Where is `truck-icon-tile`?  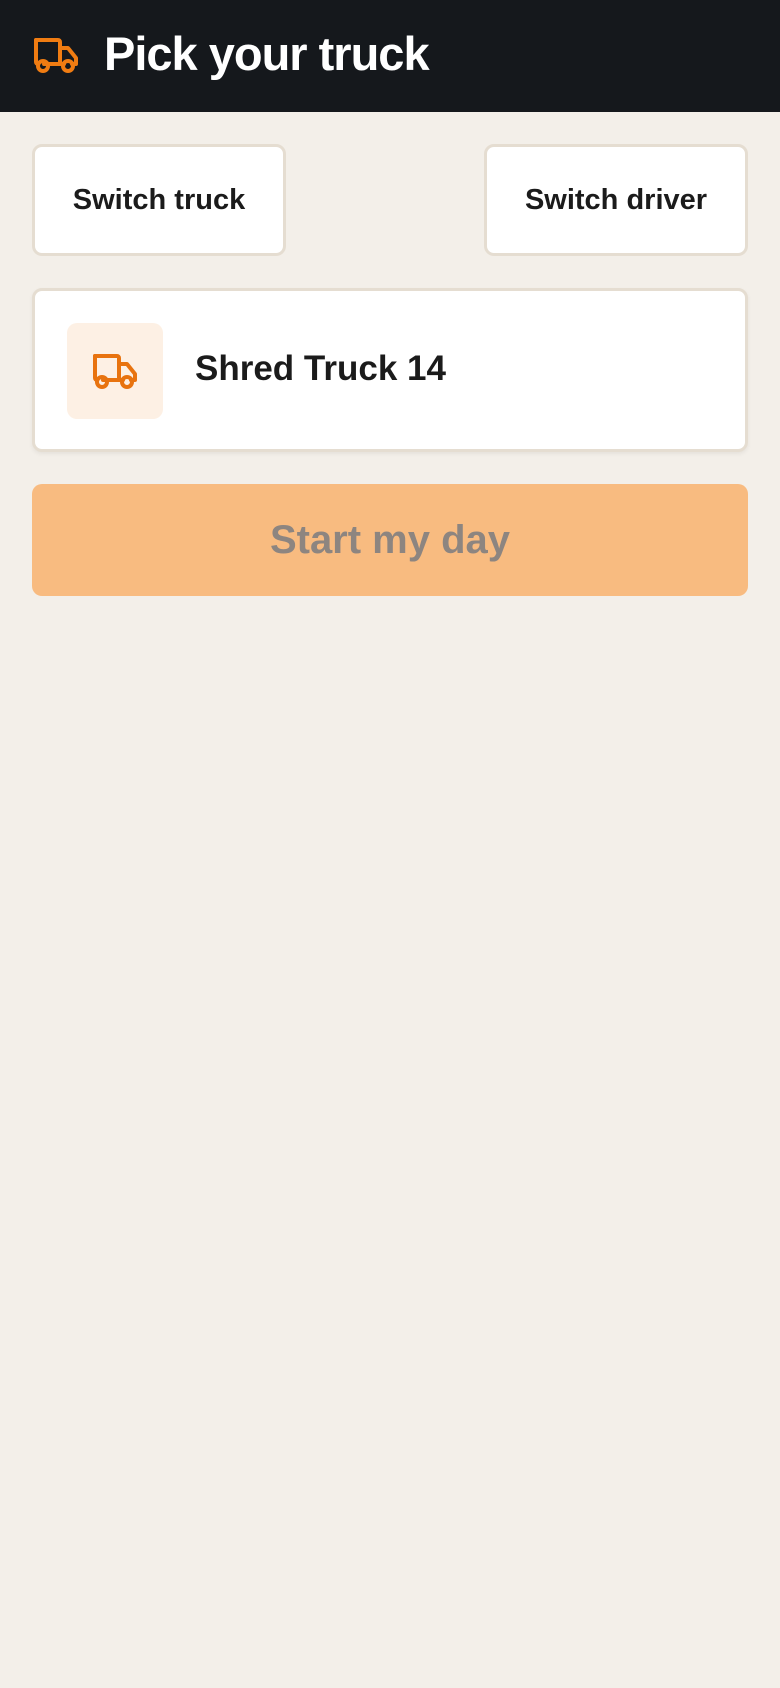
truck-icon-tile is located at coordinates (115, 371).